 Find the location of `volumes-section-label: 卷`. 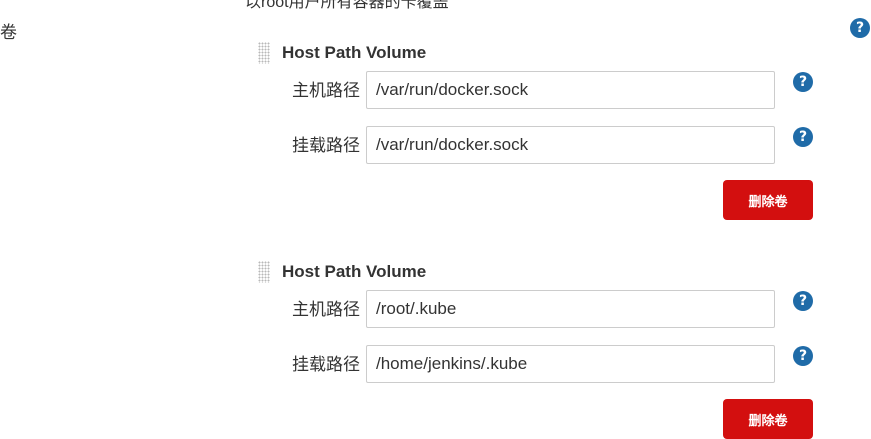

volumes-section-label: 卷 is located at coordinates (8, 32).